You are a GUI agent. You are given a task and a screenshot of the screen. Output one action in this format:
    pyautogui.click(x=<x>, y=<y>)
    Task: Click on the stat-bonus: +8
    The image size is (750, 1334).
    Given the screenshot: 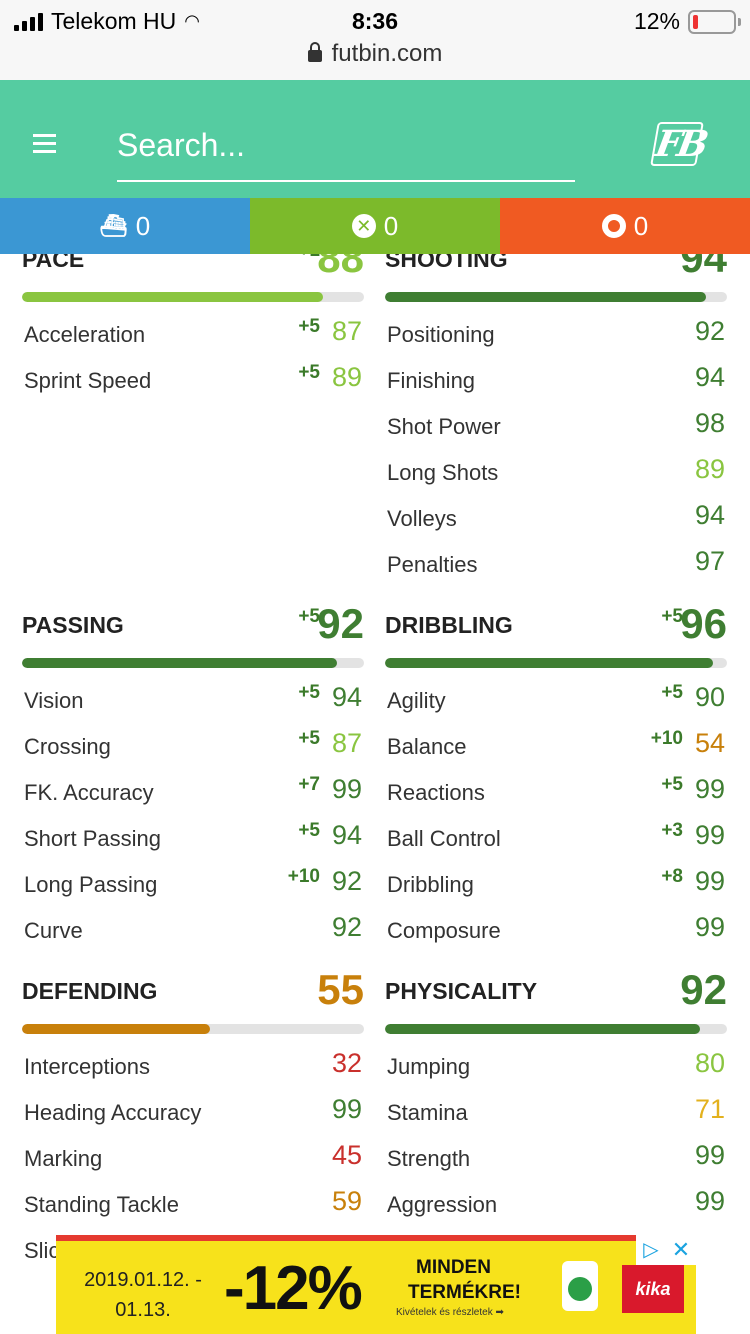 What is the action you would take?
    pyautogui.click(x=672, y=876)
    